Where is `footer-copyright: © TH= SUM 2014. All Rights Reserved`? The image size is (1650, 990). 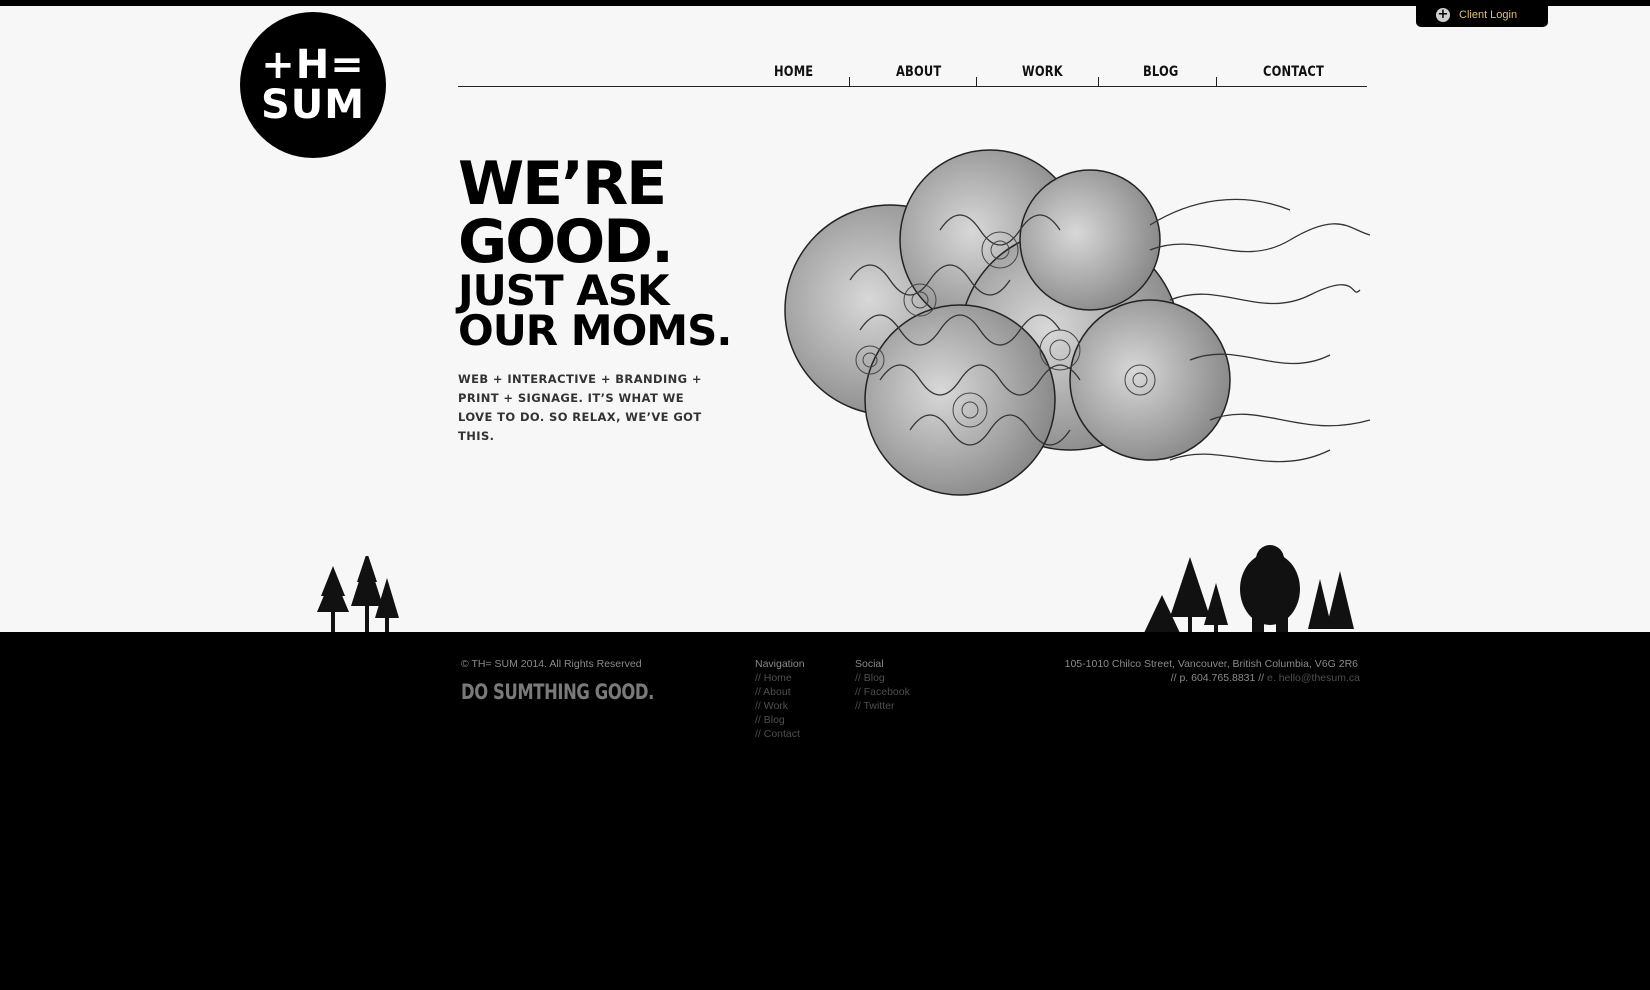 footer-copyright: © TH= SUM 2014. All Rights Reserved is located at coordinates (551, 664).